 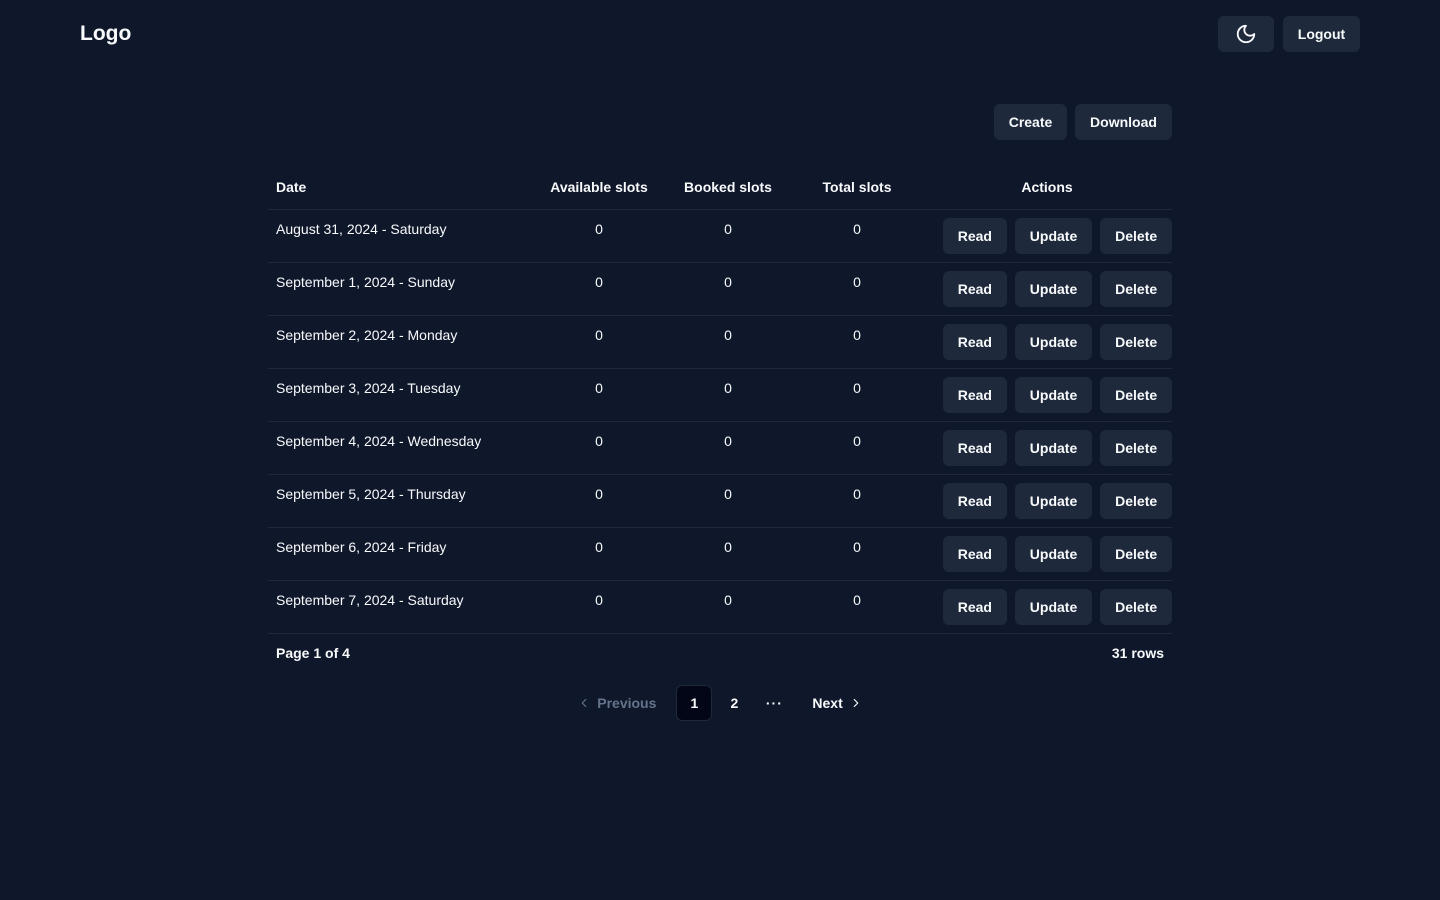 I want to click on chevron-right-icon, so click(x=856, y=703).